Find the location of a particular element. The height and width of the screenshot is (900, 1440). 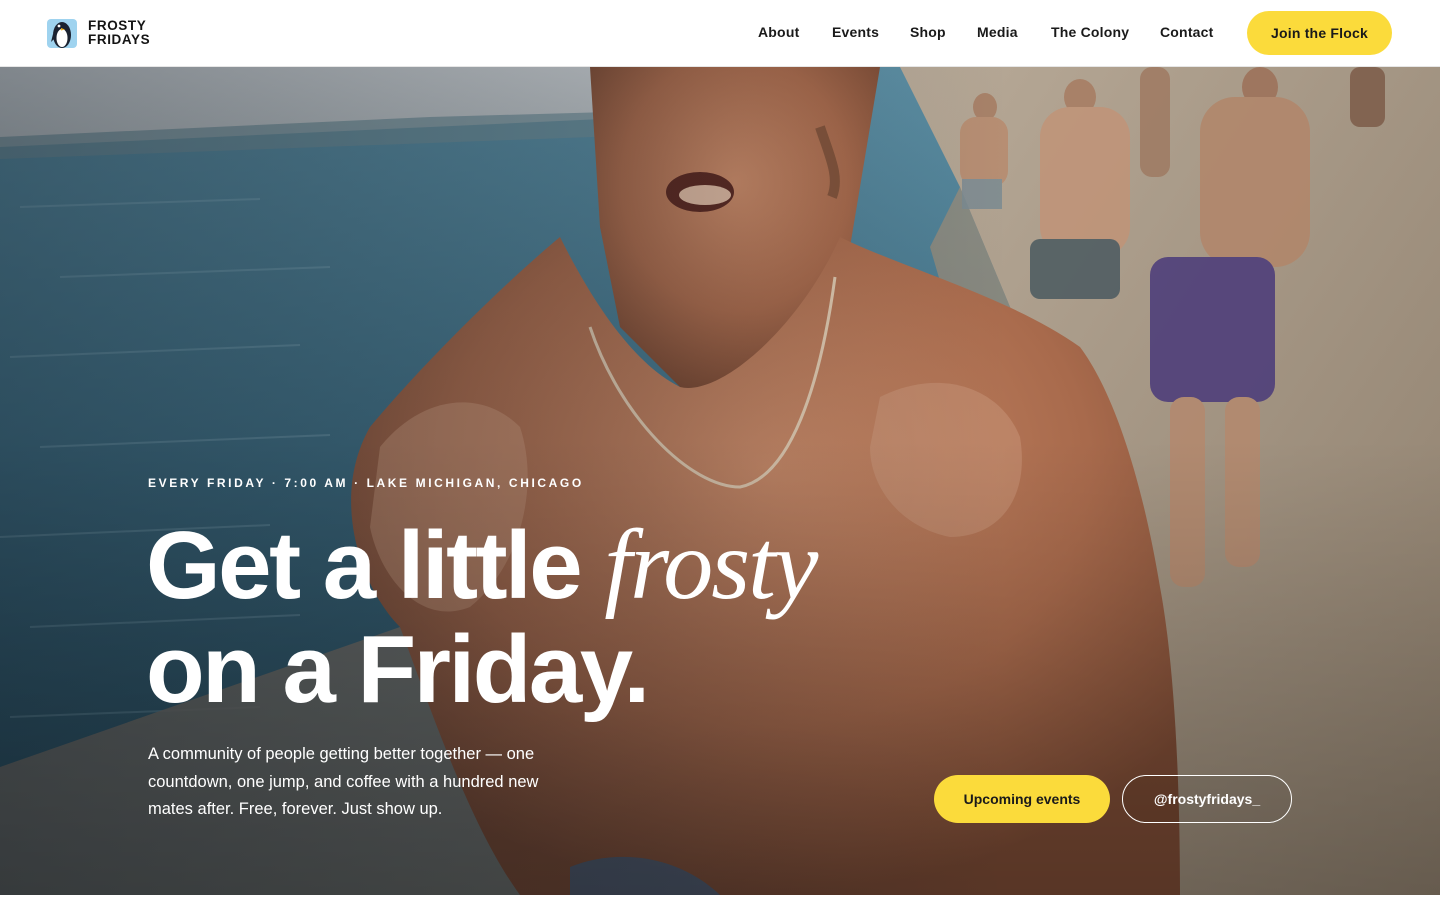

nav-link-shop: Shop is located at coordinates (928, 32).